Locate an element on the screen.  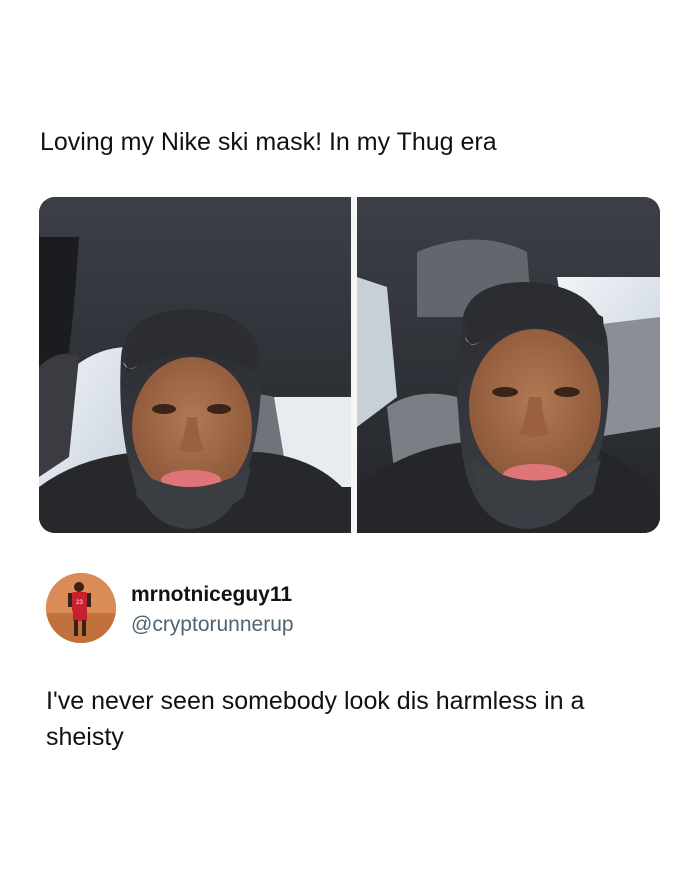
jersey-number: 23 is located at coordinates (79, 603).